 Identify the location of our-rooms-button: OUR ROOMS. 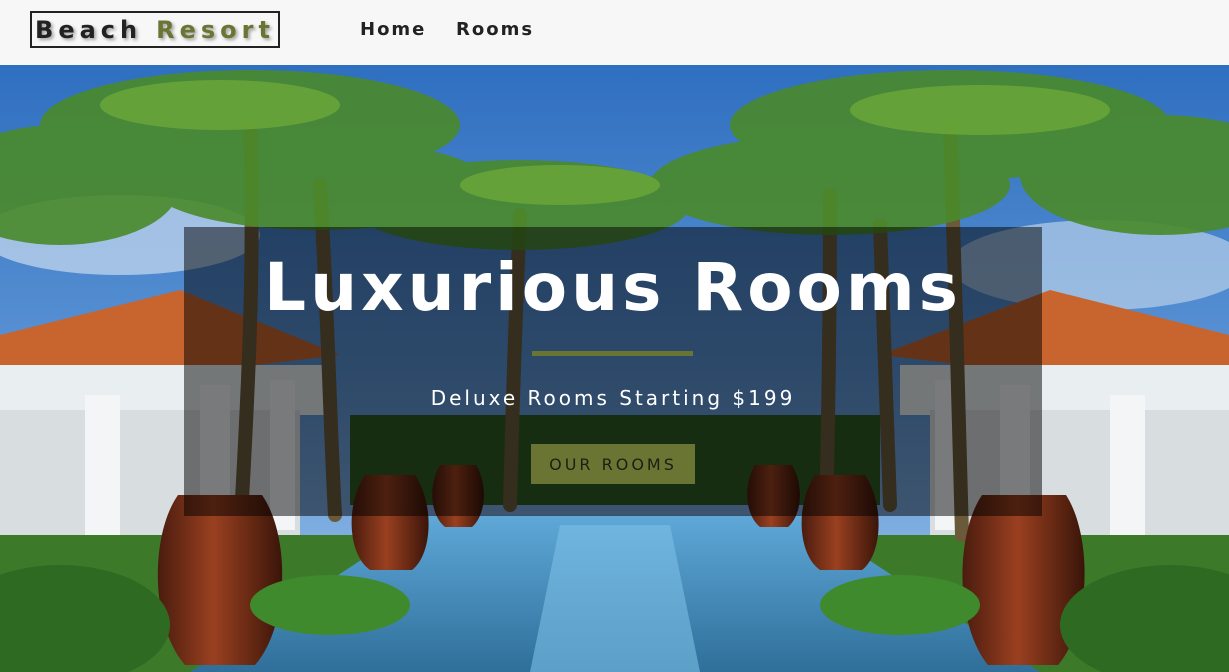
(613, 464).